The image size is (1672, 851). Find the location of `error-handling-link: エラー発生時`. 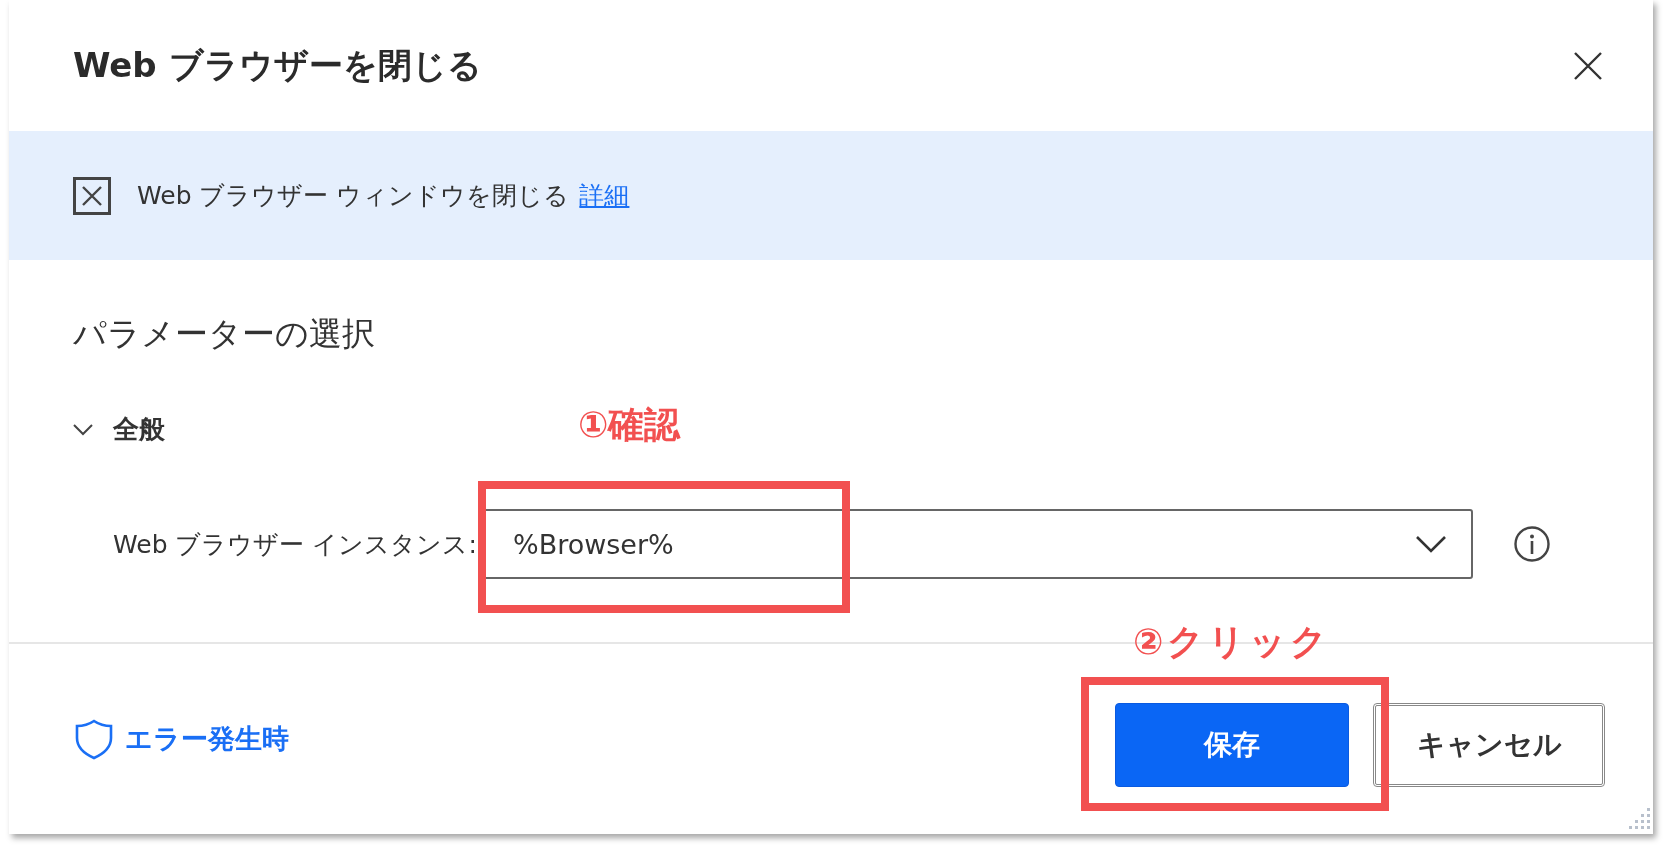

error-handling-link: エラー発生時 is located at coordinates (181, 739).